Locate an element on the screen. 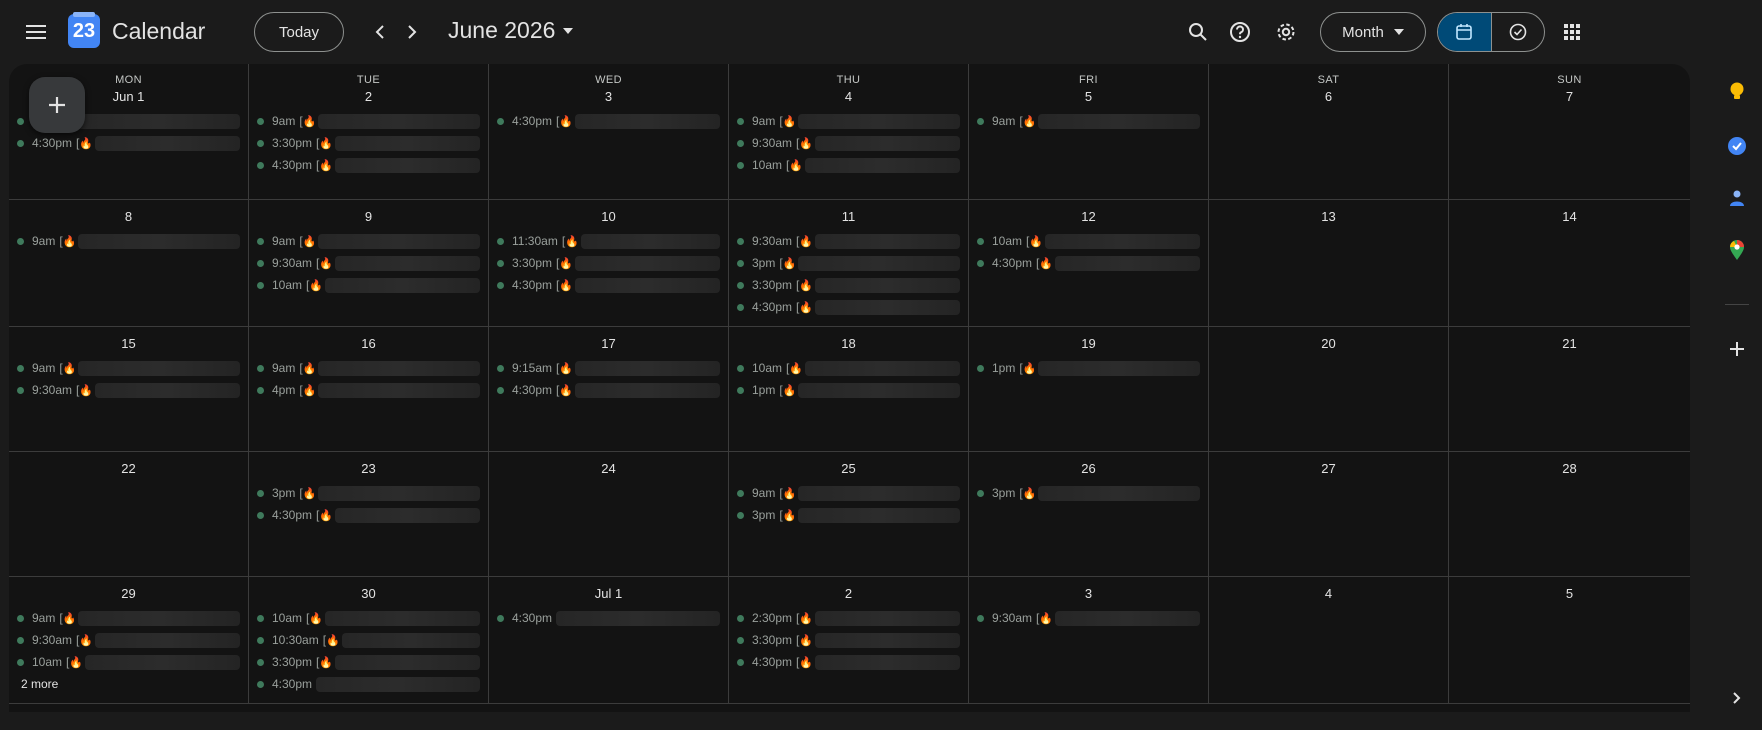  day-number: 23 is located at coordinates (368, 471).